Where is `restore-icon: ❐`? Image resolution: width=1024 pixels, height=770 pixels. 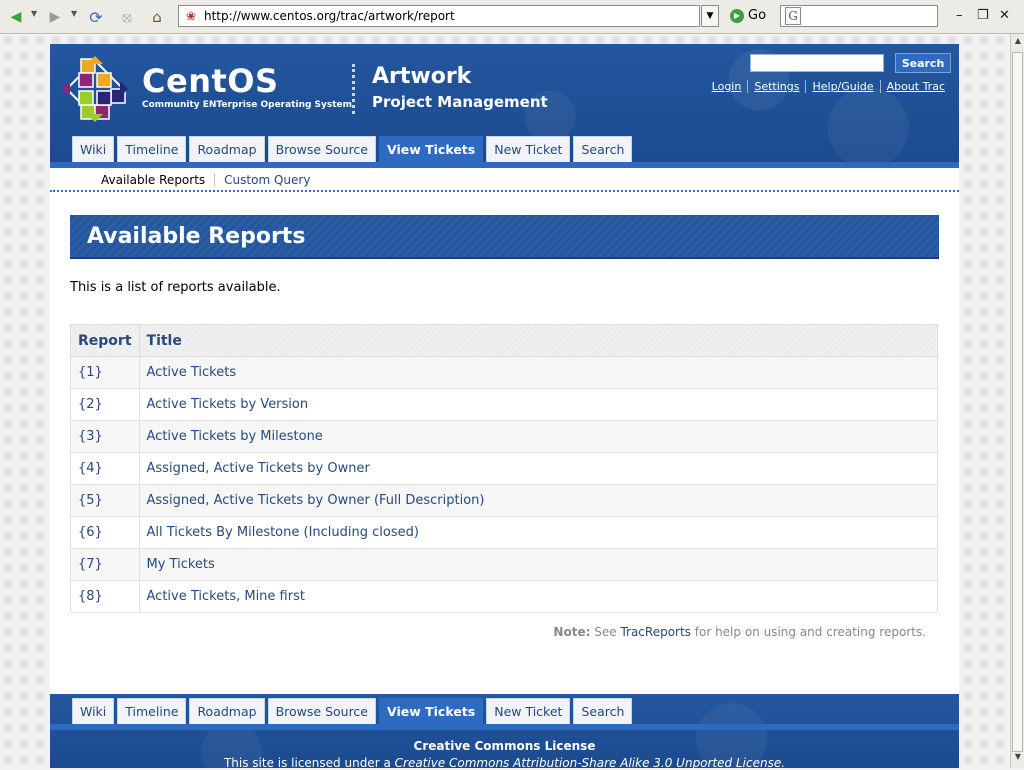 restore-icon: ❐ is located at coordinates (983, 15).